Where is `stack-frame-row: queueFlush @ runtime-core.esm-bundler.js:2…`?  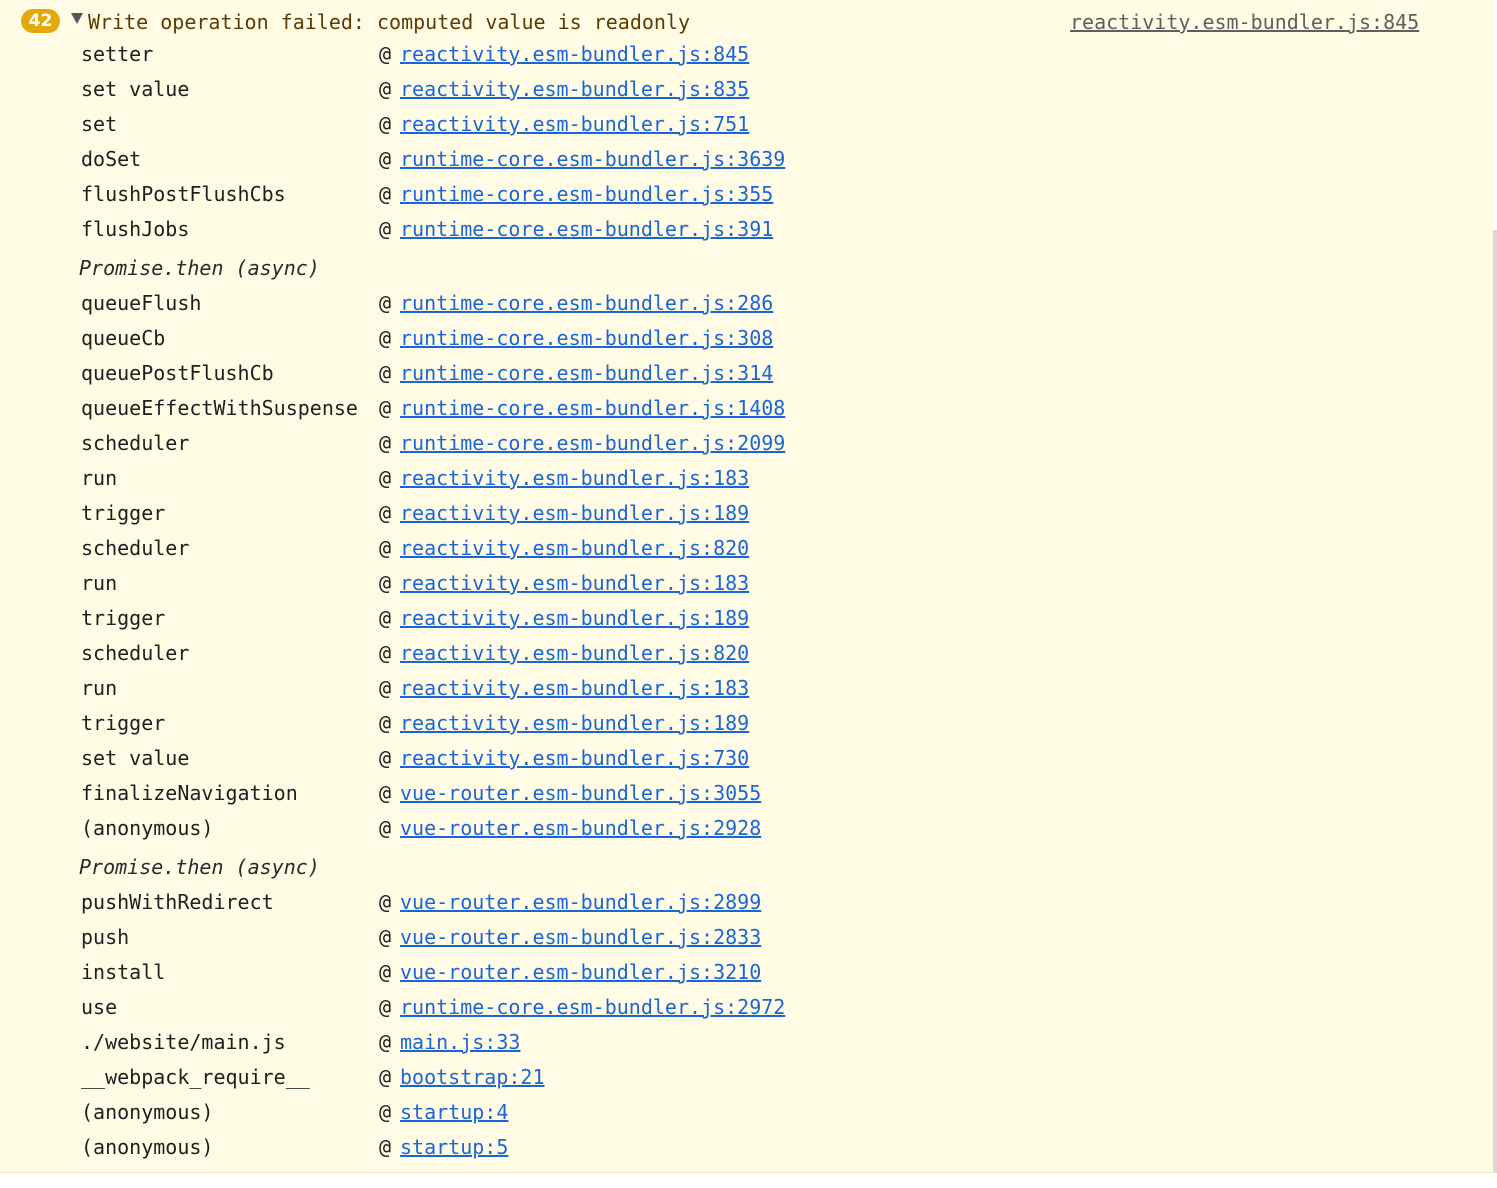
stack-frame-row: queueFlush @ runtime-core.esm-bundler.js:2… is located at coordinates (746, 303).